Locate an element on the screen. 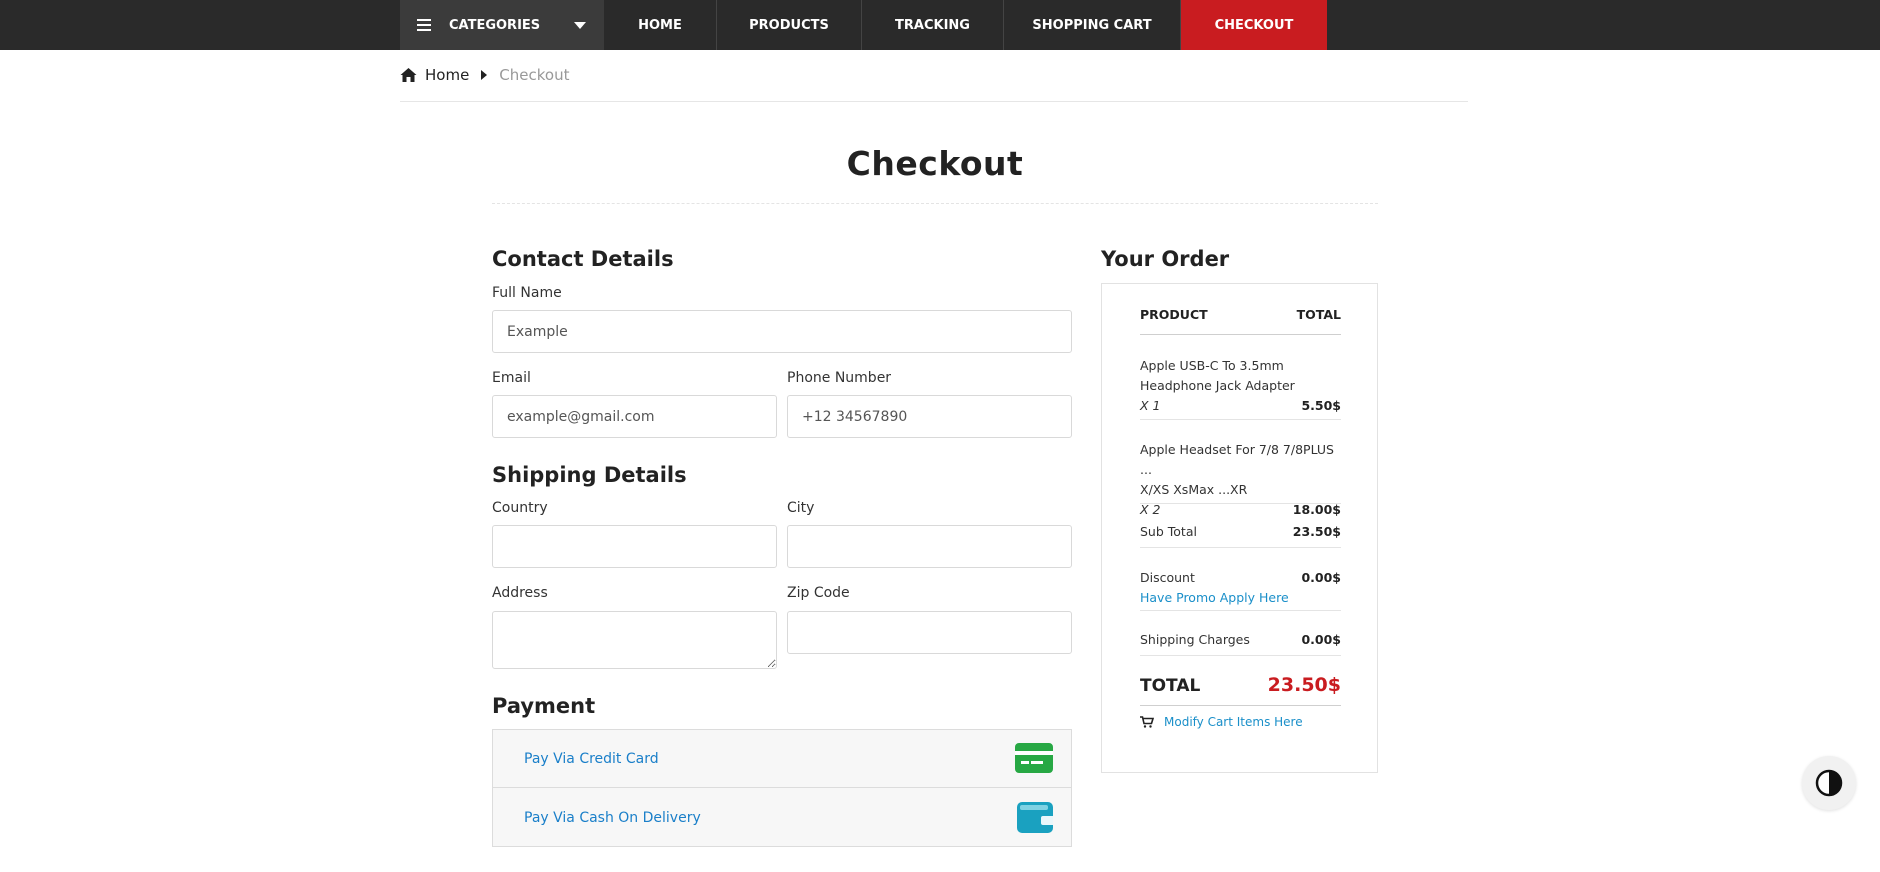  address-textarea is located at coordinates (634, 640).